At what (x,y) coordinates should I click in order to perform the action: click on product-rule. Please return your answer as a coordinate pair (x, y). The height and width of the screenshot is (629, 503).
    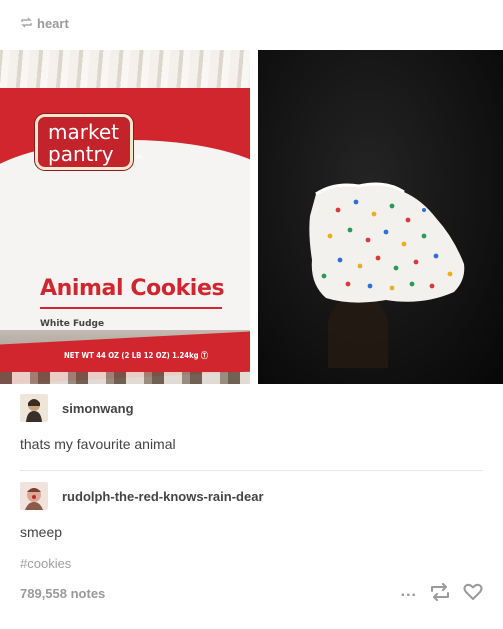
    Looking at the image, I should click on (131, 308).